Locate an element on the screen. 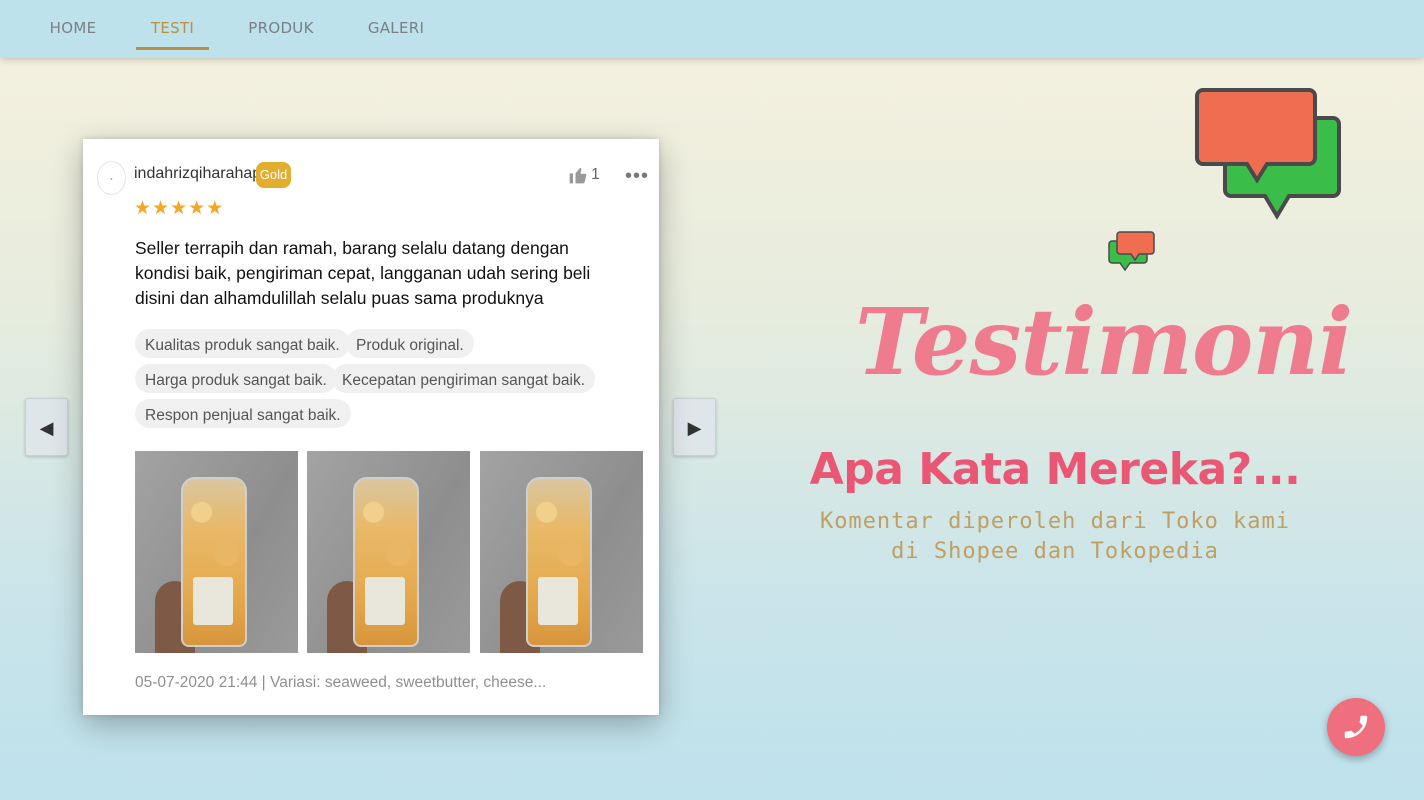  rating-stars: ★ ★ ★ ★ ★ is located at coordinates (178, 209).